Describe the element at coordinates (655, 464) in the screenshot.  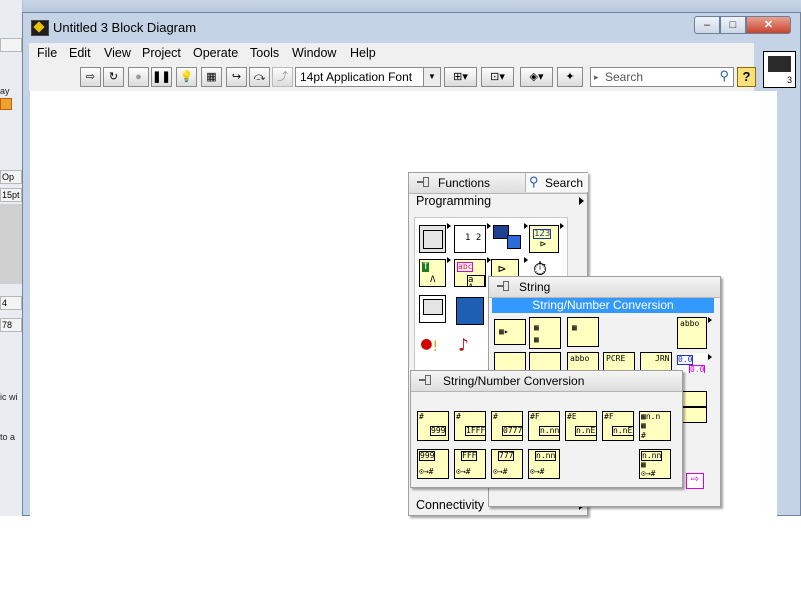
I see `format-value-icon: n.nn ▦ ⊙→#` at that location.